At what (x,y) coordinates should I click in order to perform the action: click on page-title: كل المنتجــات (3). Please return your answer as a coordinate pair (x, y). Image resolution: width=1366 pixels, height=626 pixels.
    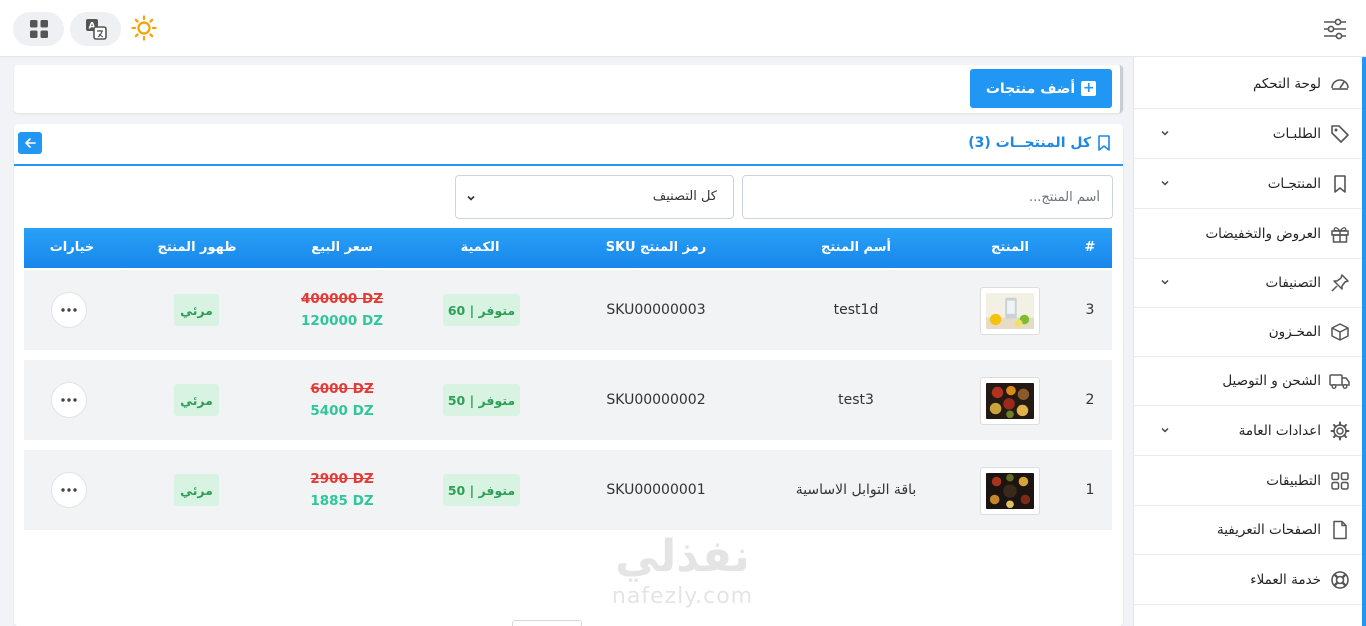
    Looking at the image, I should click on (1039, 143).